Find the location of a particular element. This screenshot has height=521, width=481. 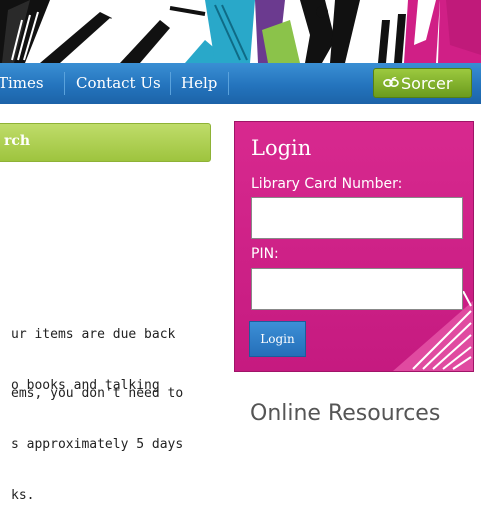

login-button: Login is located at coordinates (277, 339).